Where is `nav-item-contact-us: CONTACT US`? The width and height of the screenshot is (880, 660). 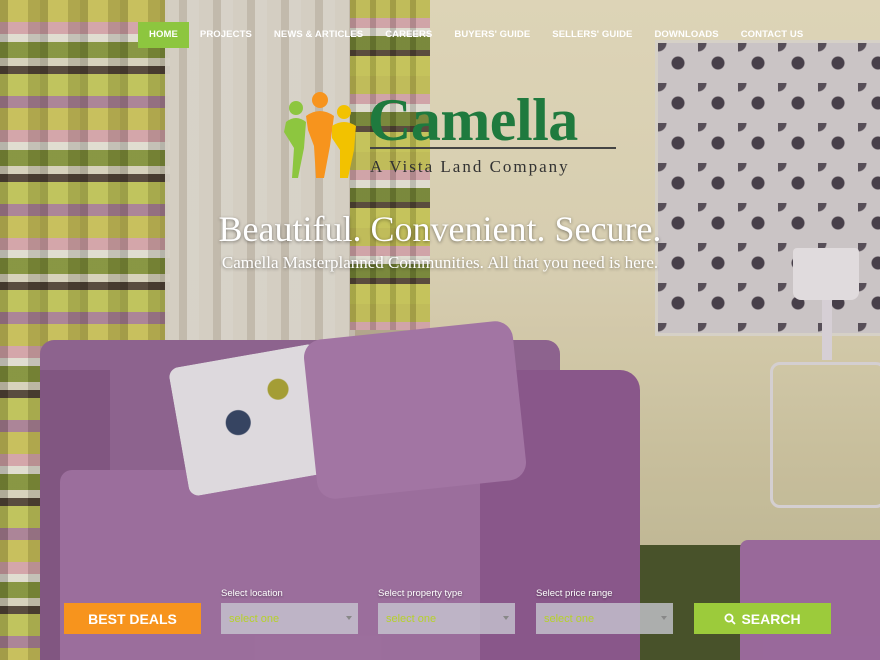
nav-item-contact-us: CONTACT US is located at coordinates (772, 35).